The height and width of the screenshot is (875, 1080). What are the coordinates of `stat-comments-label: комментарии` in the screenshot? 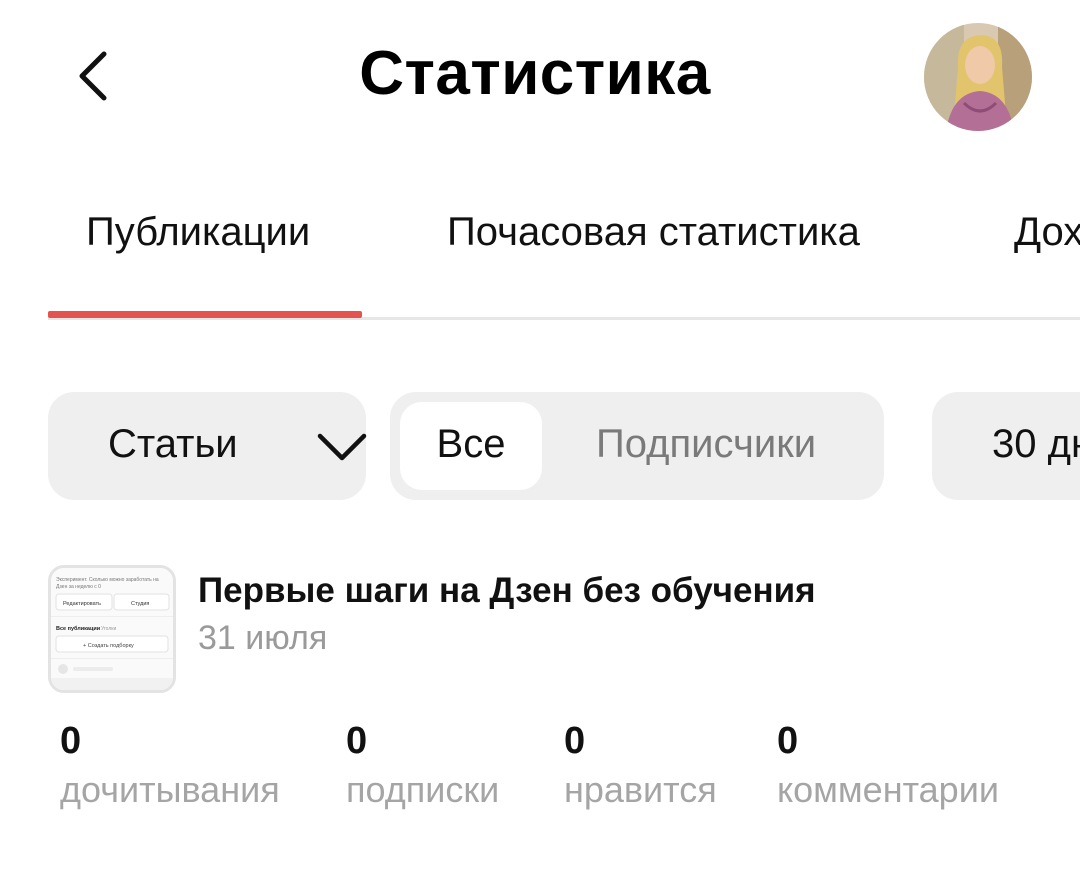 It's located at (888, 789).